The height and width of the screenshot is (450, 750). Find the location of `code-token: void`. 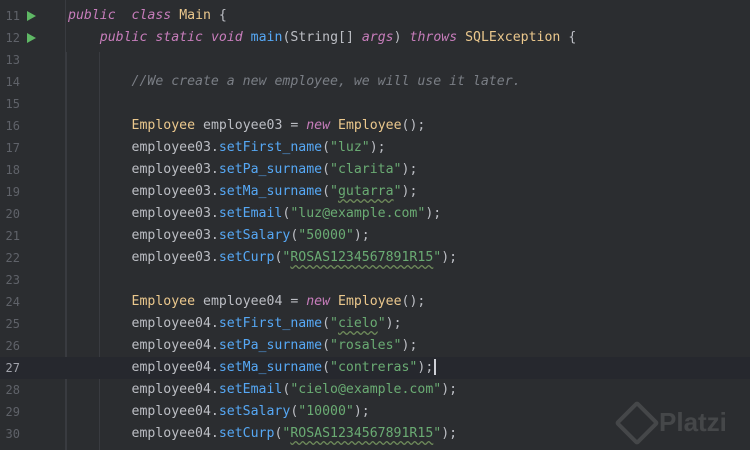

code-token: void is located at coordinates (226, 37).